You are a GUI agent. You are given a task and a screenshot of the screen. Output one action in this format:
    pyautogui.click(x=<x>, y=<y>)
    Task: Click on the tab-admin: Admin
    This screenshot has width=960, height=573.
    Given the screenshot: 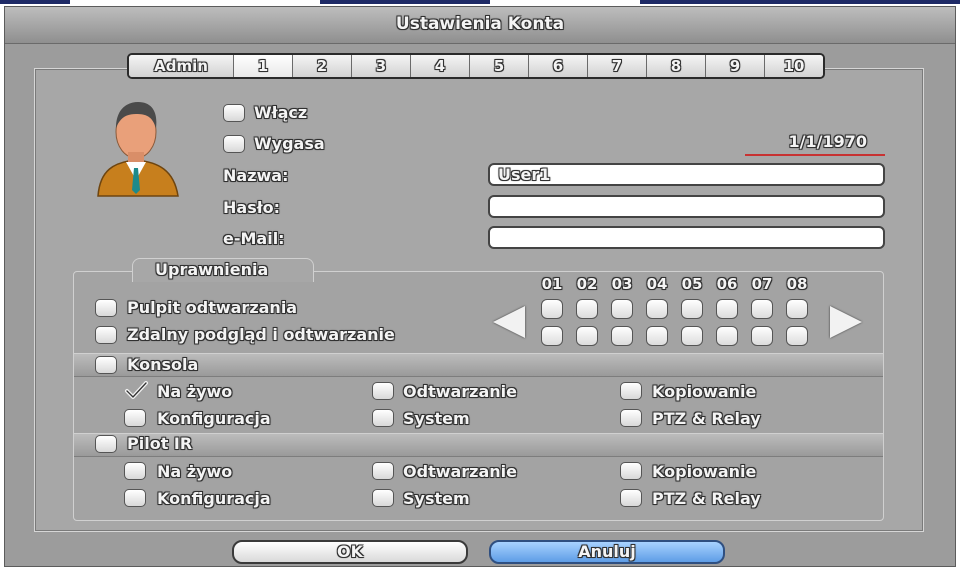 What is the action you would take?
    pyautogui.click(x=181, y=66)
    